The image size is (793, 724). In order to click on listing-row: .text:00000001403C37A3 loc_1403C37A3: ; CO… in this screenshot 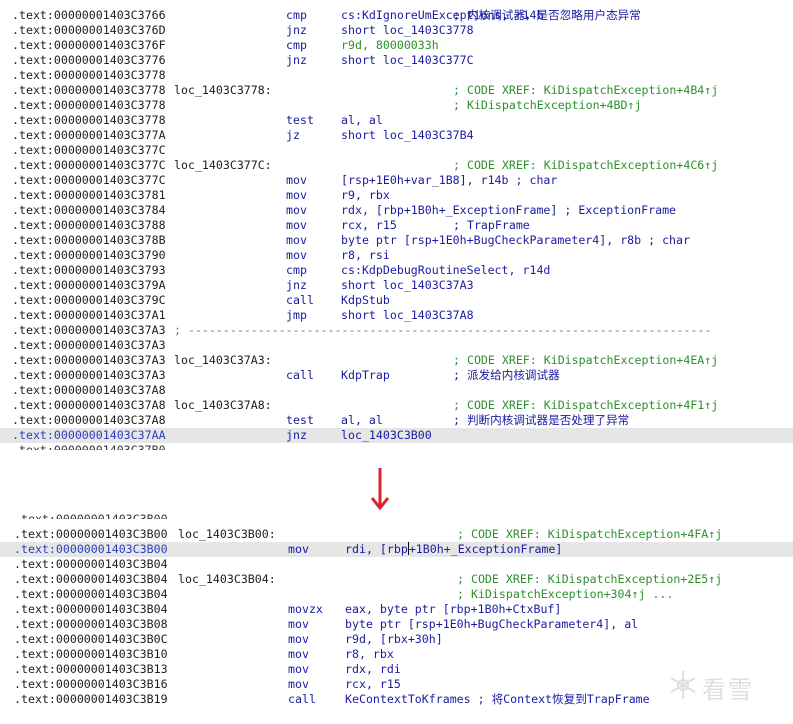, I will do `click(396, 360)`.